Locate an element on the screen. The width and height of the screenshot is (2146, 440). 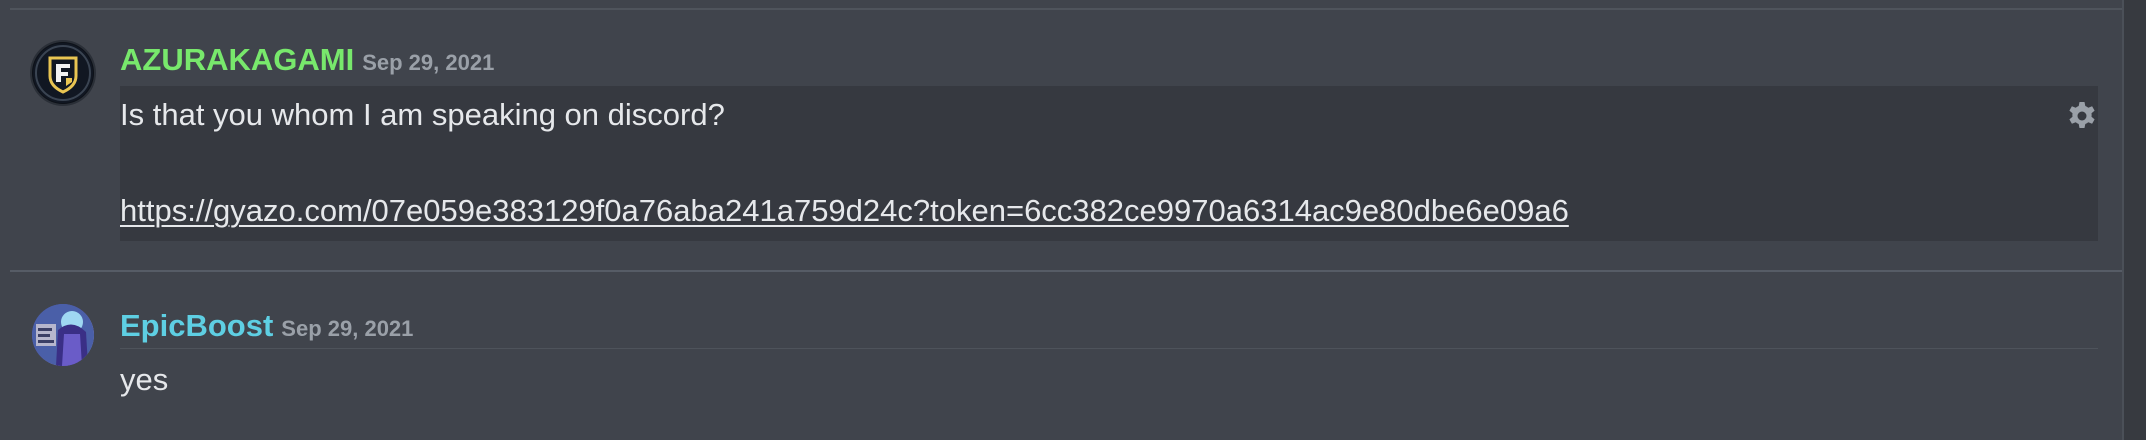
message-header: AZURAKAGAMI Sep 29, 2021 is located at coordinates (307, 60).